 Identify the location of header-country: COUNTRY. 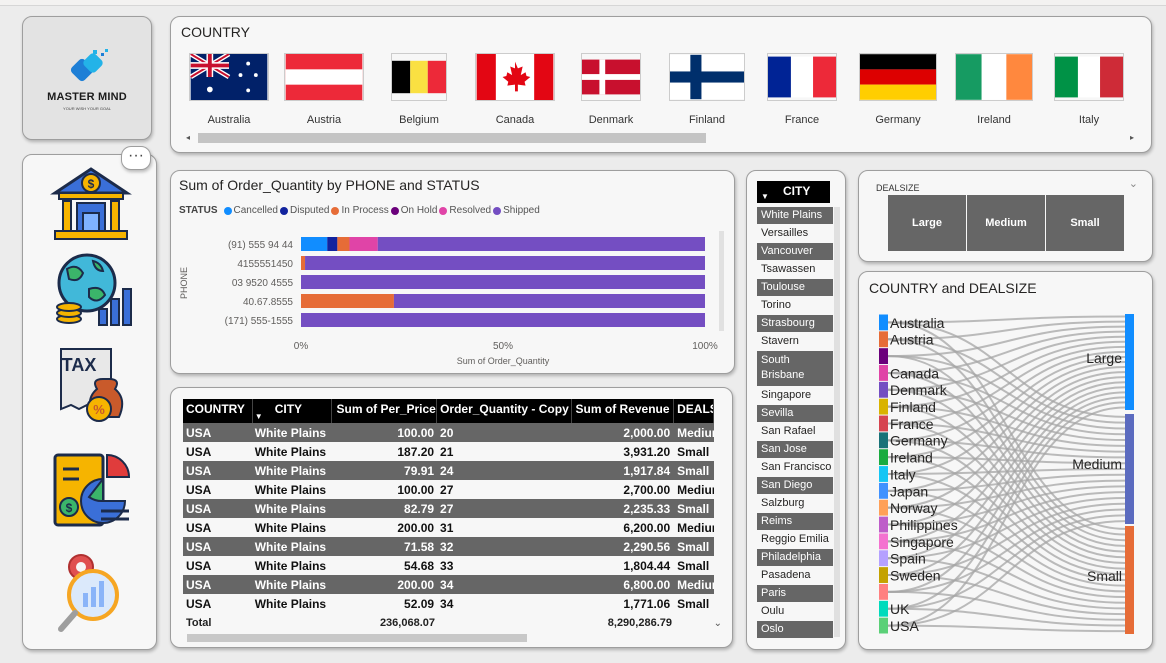
(218, 411).